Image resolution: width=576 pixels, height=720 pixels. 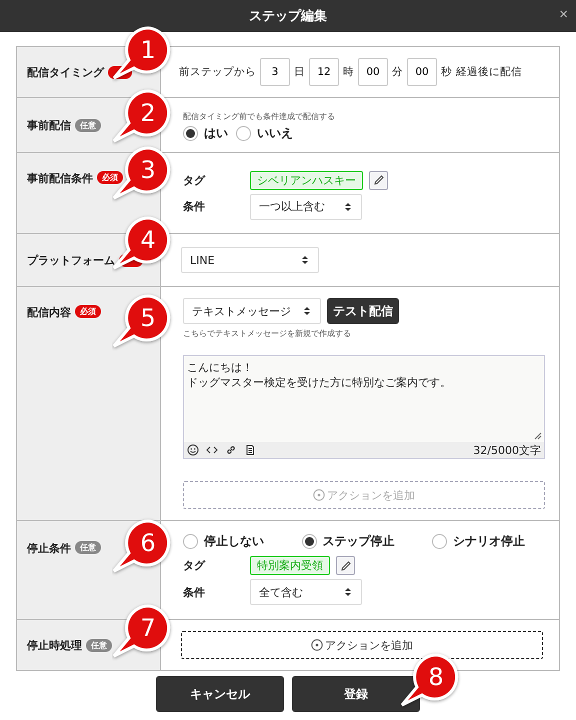 I want to click on radio-option: いいえ, so click(x=264, y=133).